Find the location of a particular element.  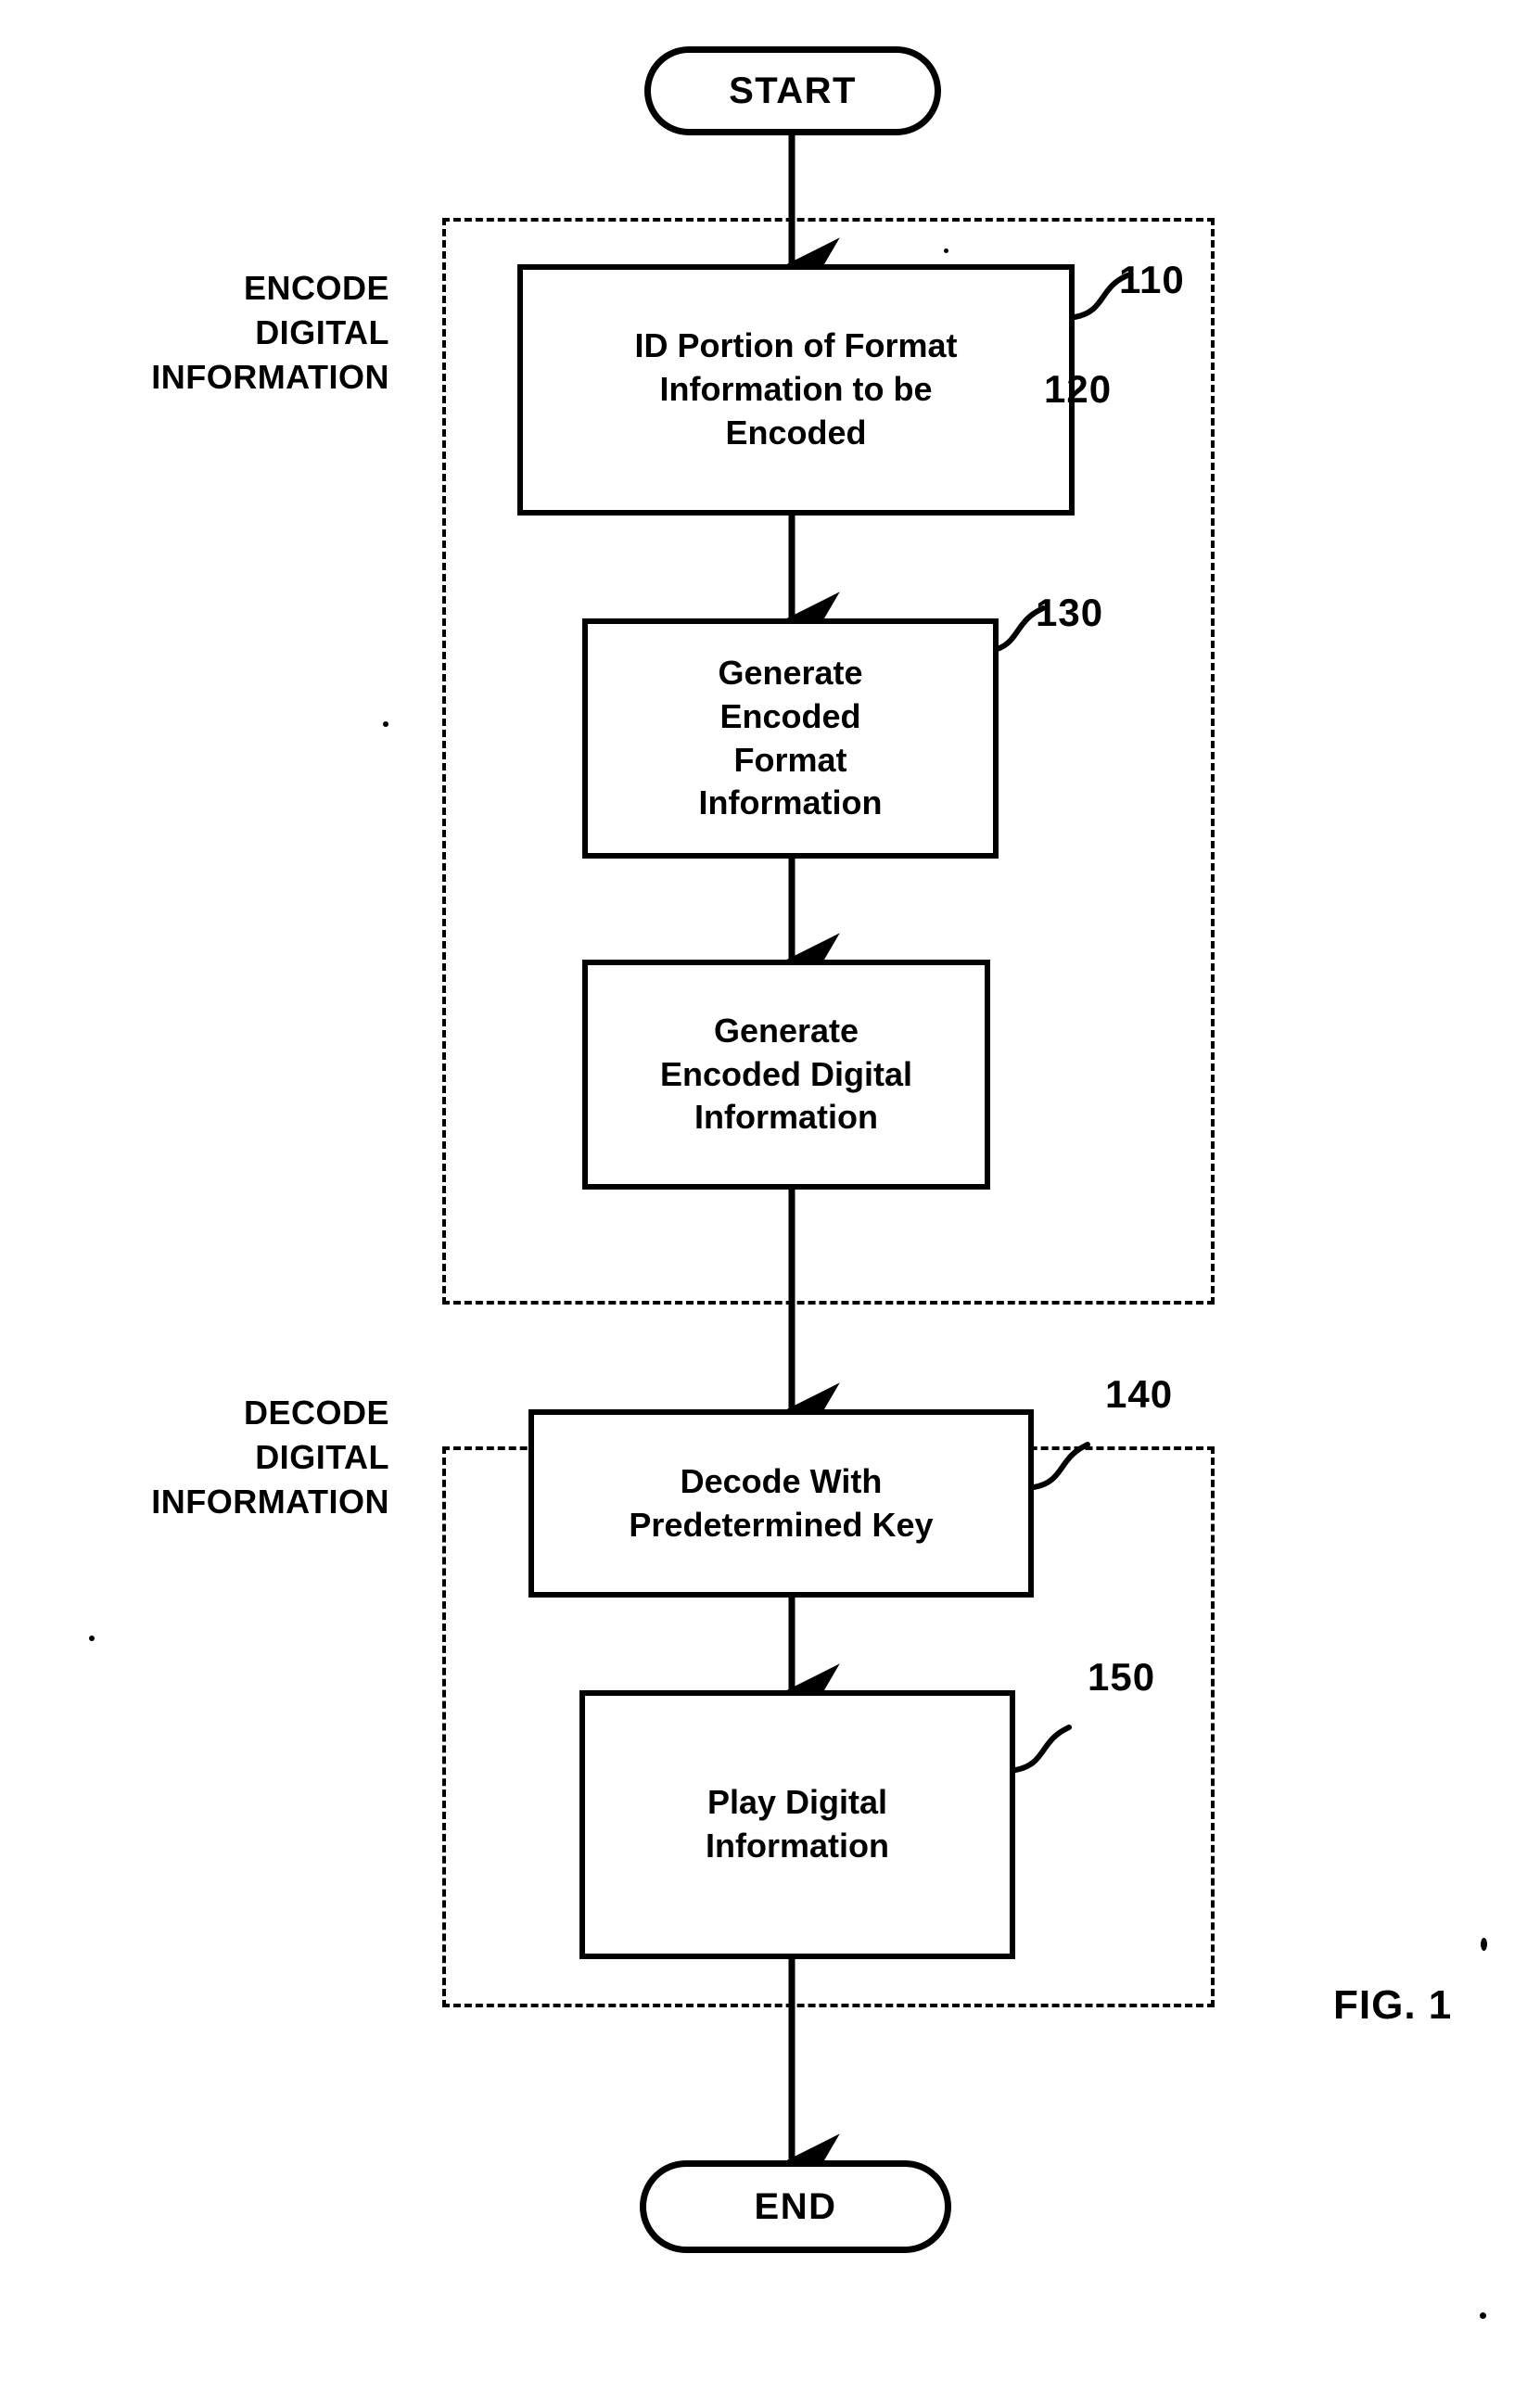

process-box-130-text: Generate Encoded Digital Information is located at coordinates (786, 1074).